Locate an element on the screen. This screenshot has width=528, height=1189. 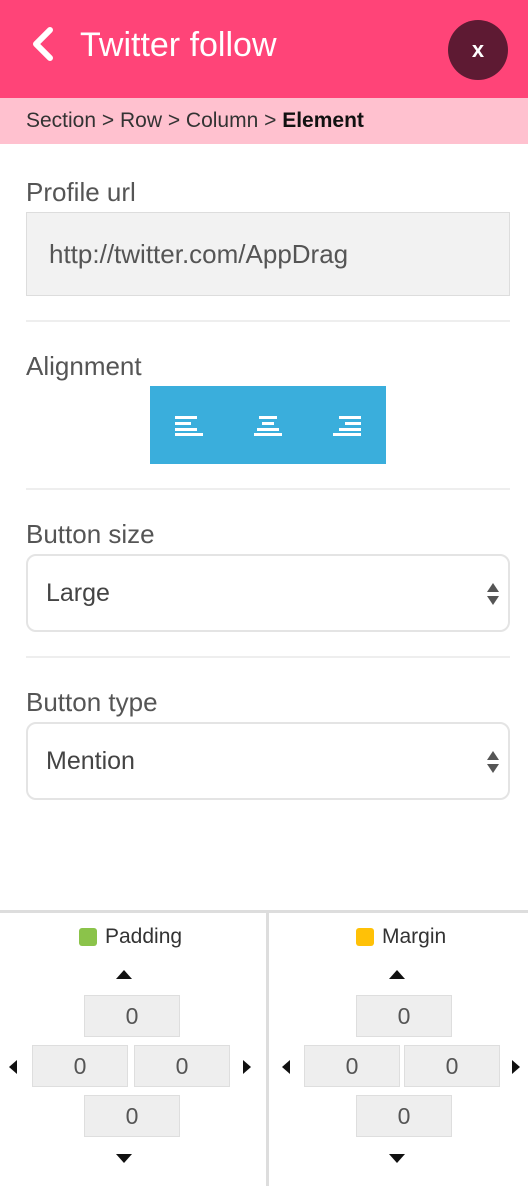
padding-color-swatch is located at coordinates (88, 937).